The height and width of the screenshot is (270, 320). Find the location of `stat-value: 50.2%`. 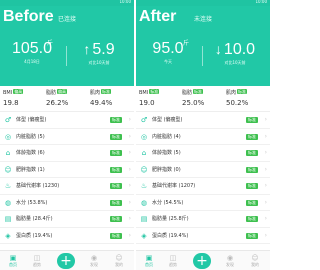

stat-value: 50.2% is located at coordinates (237, 103).